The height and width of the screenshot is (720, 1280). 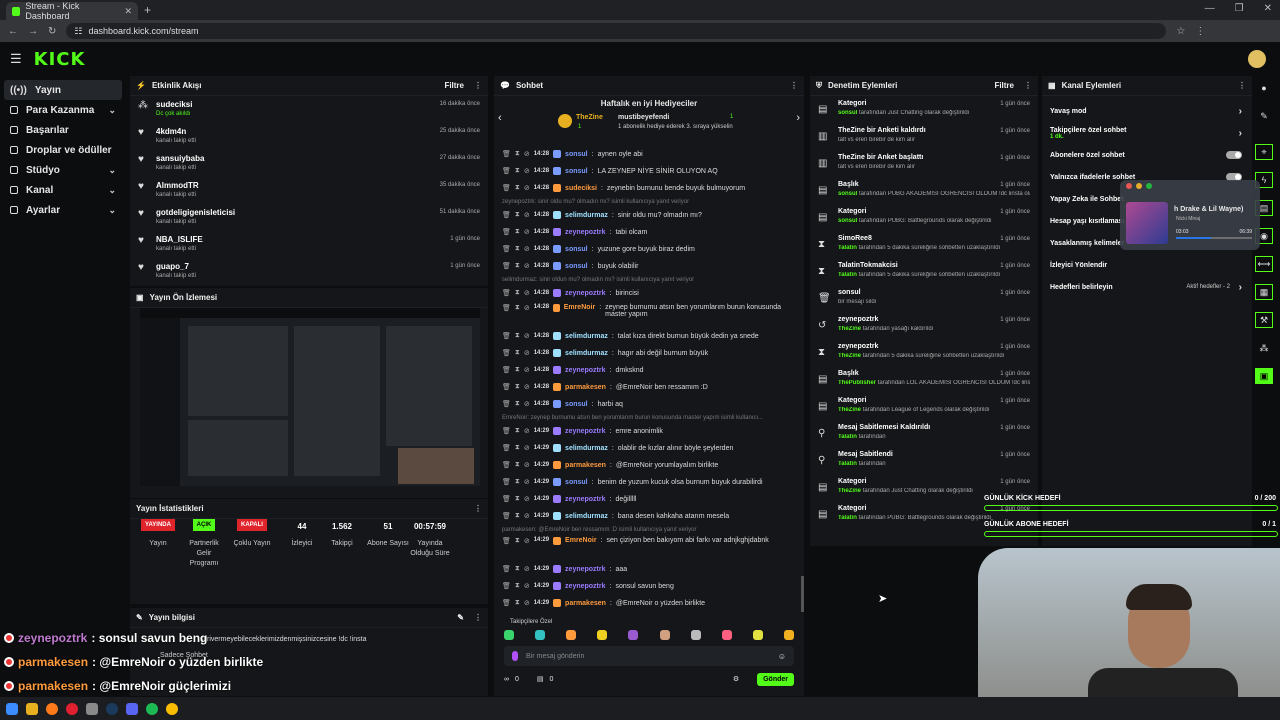 I want to click on stream-preview-video, so click(x=310, y=397).